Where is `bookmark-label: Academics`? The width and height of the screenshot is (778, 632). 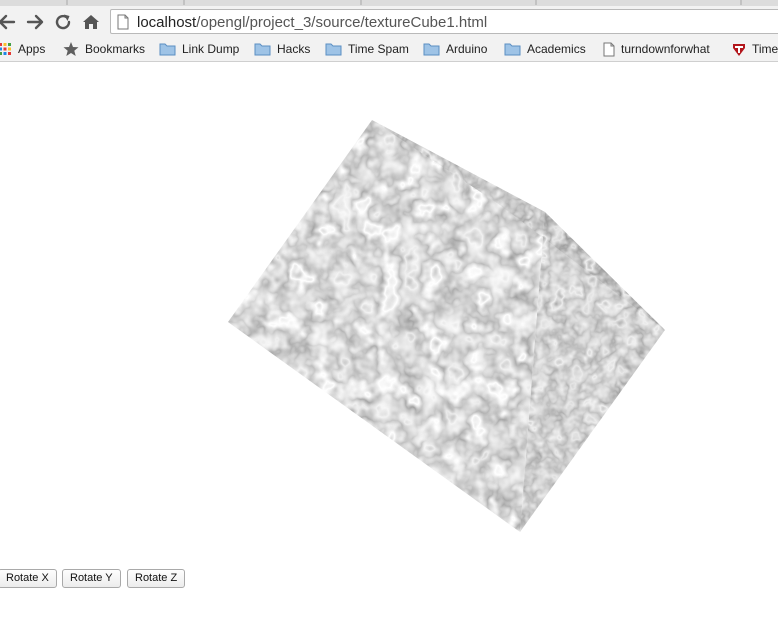 bookmark-label: Academics is located at coordinates (556, 49).